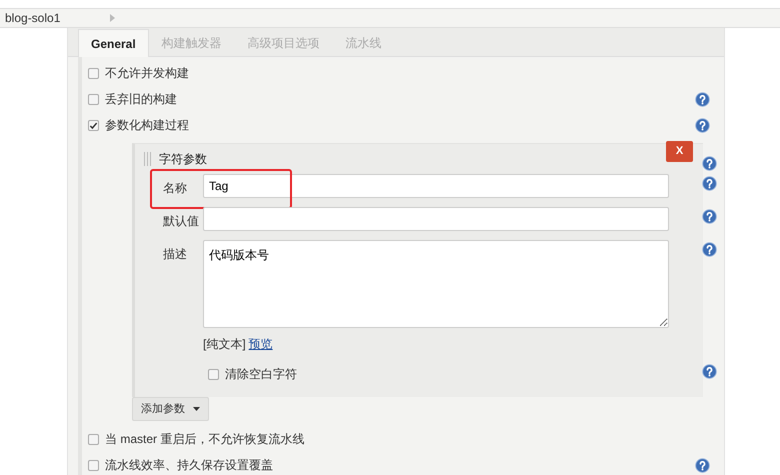  I want to click on option-label: 当 master 重启后，不允许恢复流水线, so click(204, 439).